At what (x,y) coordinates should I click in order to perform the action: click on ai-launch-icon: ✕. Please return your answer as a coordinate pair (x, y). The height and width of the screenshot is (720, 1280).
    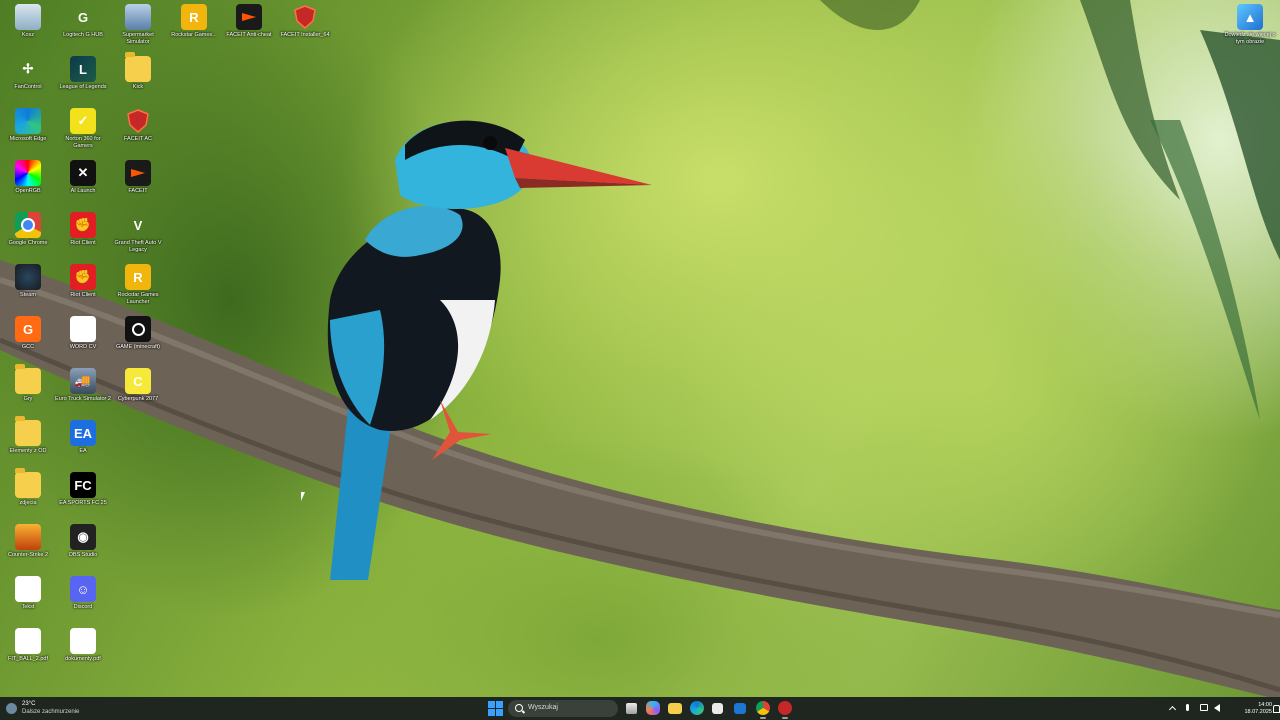
    Looking at the image, I should click on (83, 173).